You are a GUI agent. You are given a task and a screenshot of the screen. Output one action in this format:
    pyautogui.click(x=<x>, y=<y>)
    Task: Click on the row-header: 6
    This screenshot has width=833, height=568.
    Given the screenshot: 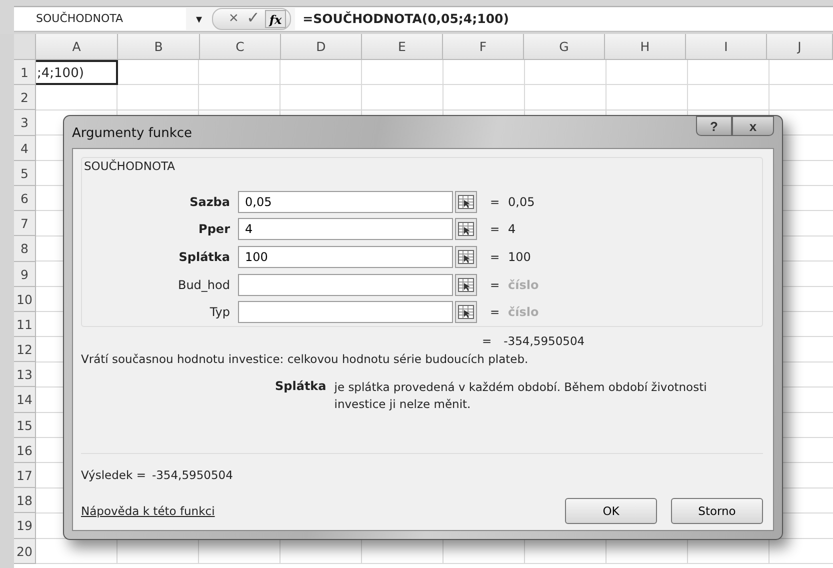 What is the action you would take?
    pyautogui.click(x=25, y=199)
    